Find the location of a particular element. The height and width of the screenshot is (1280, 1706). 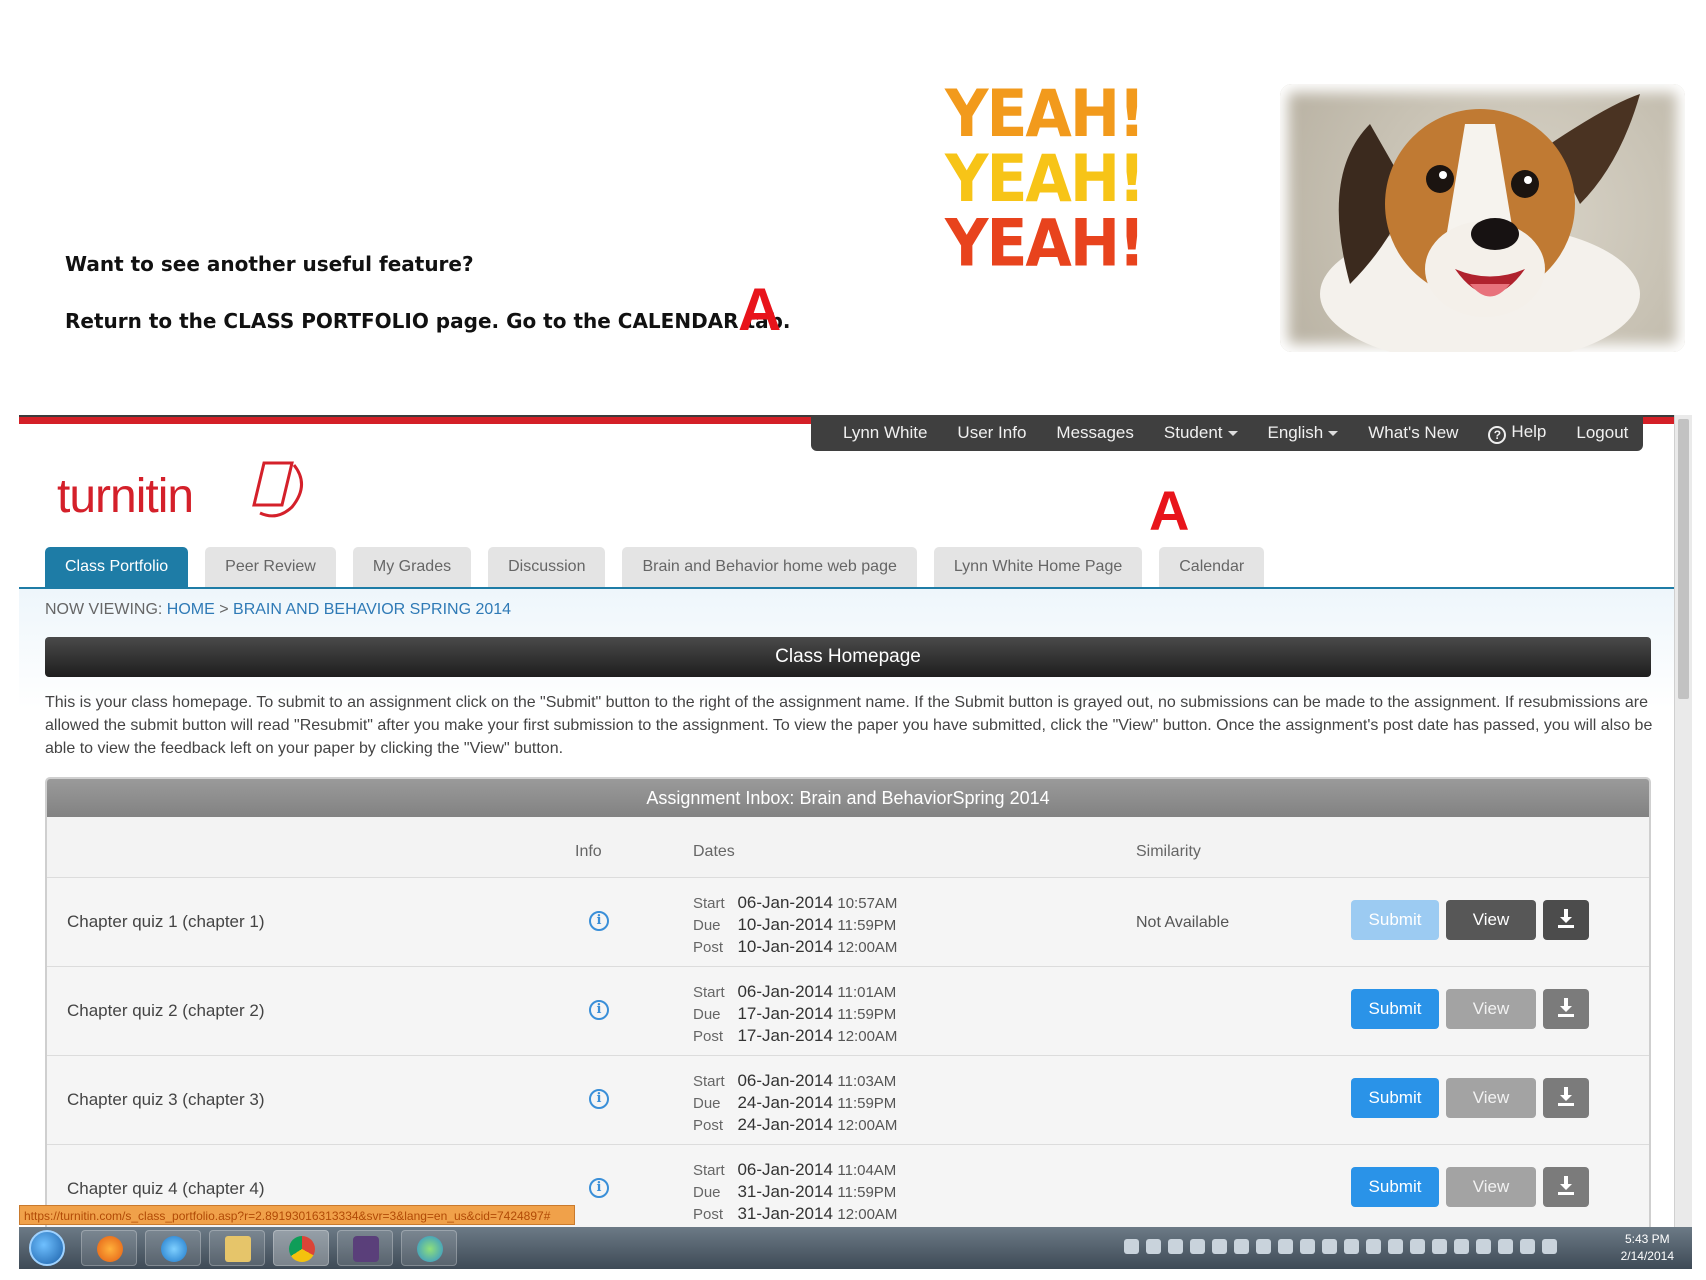

system-tray is located at coordinates (1359, 1248).